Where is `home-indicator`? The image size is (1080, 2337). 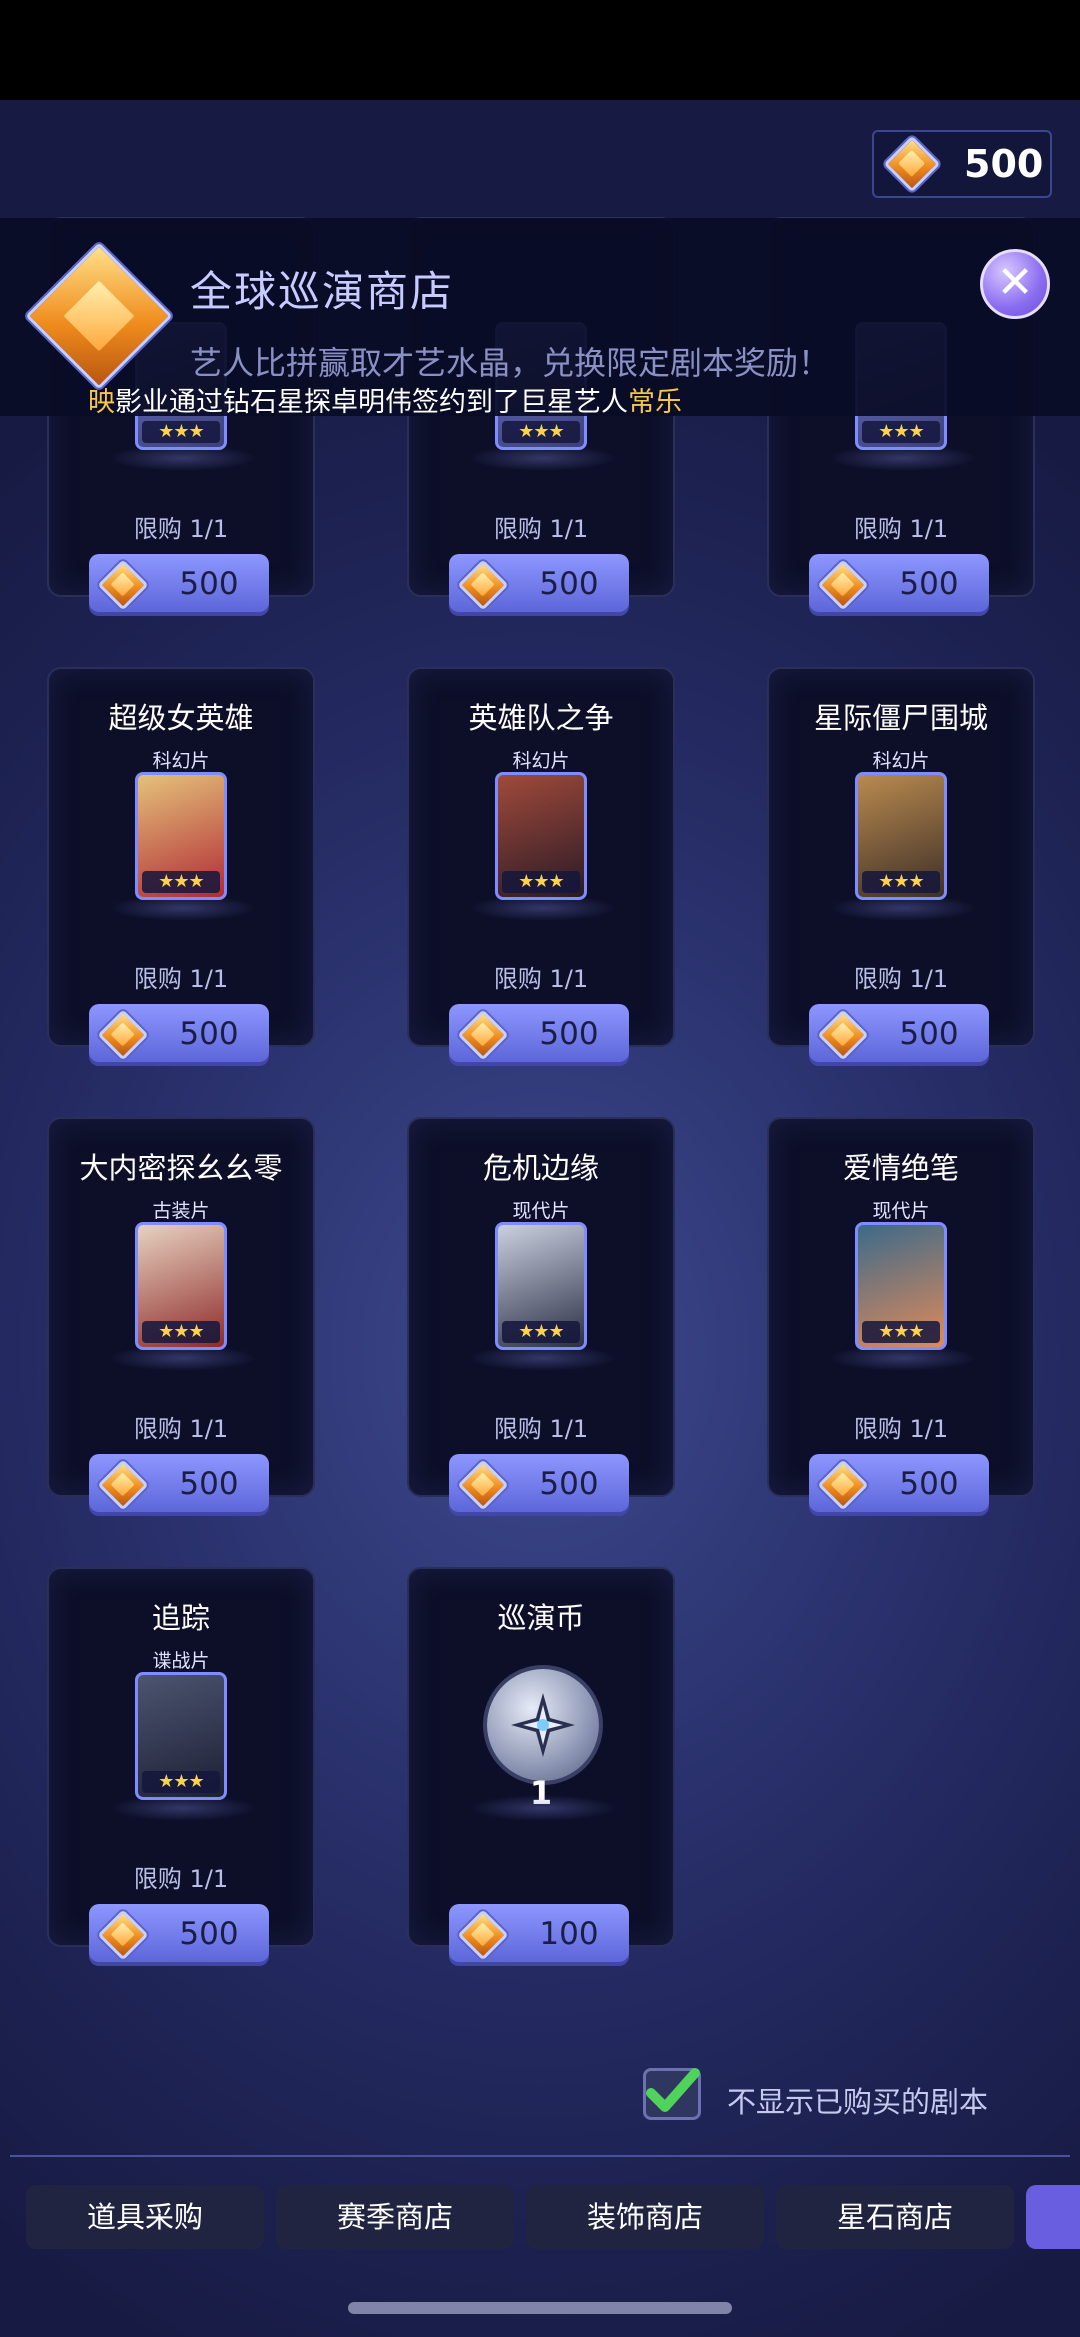 home-indicator is located at coordinates (540, 2308).